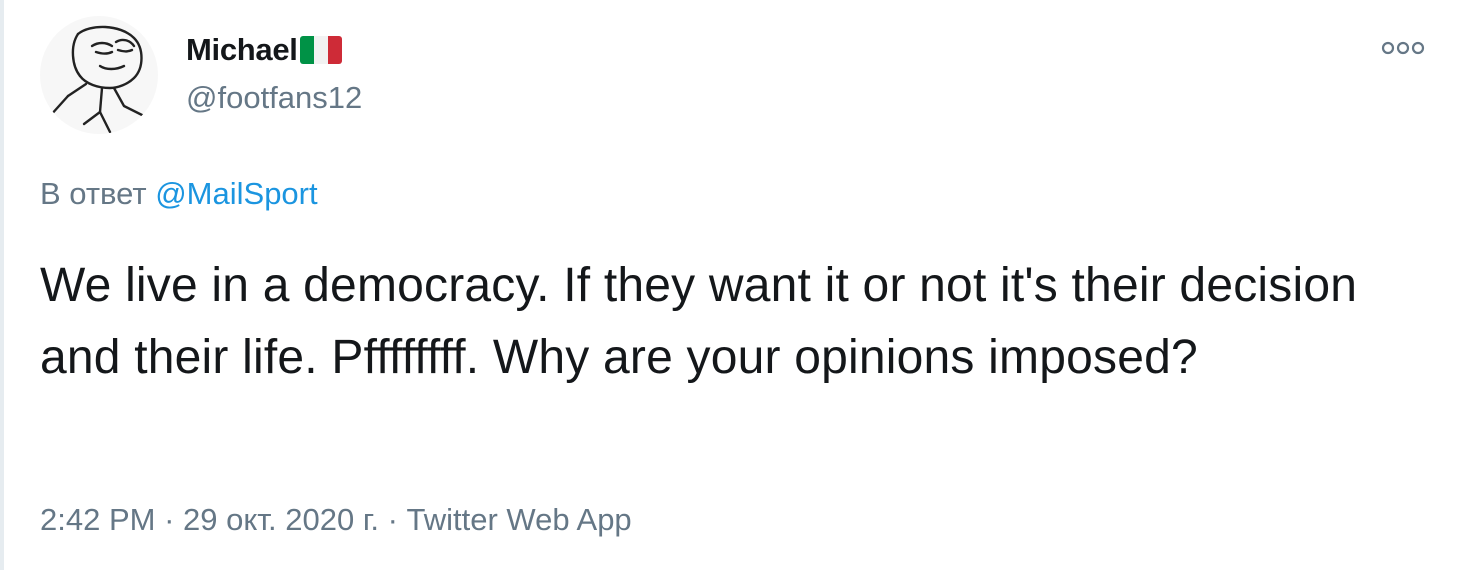 Image resolution: width=1460 pixels, height=570 pixels. I want to click on rage-face-avatar-icon, so click(97, 79).